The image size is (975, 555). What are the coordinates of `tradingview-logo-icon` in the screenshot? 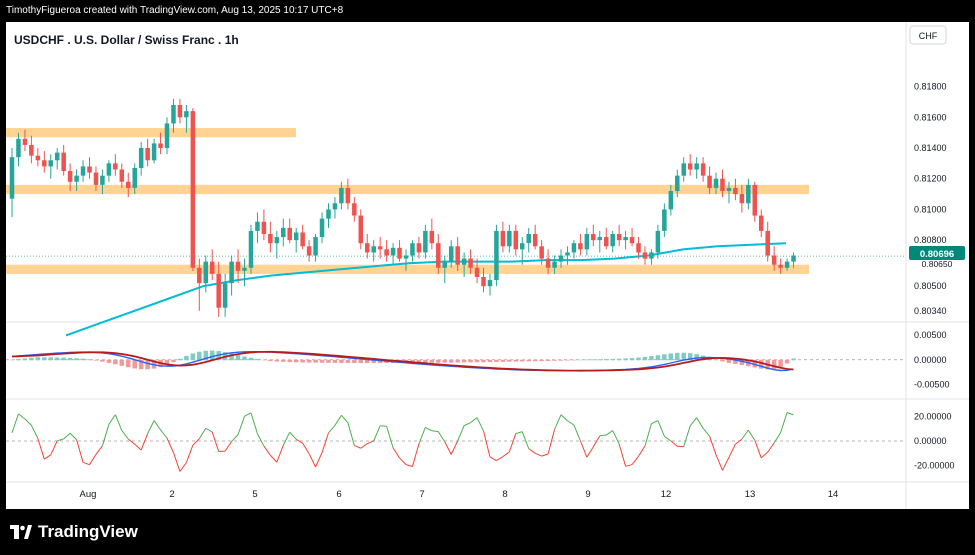 It's located at (21, 532).